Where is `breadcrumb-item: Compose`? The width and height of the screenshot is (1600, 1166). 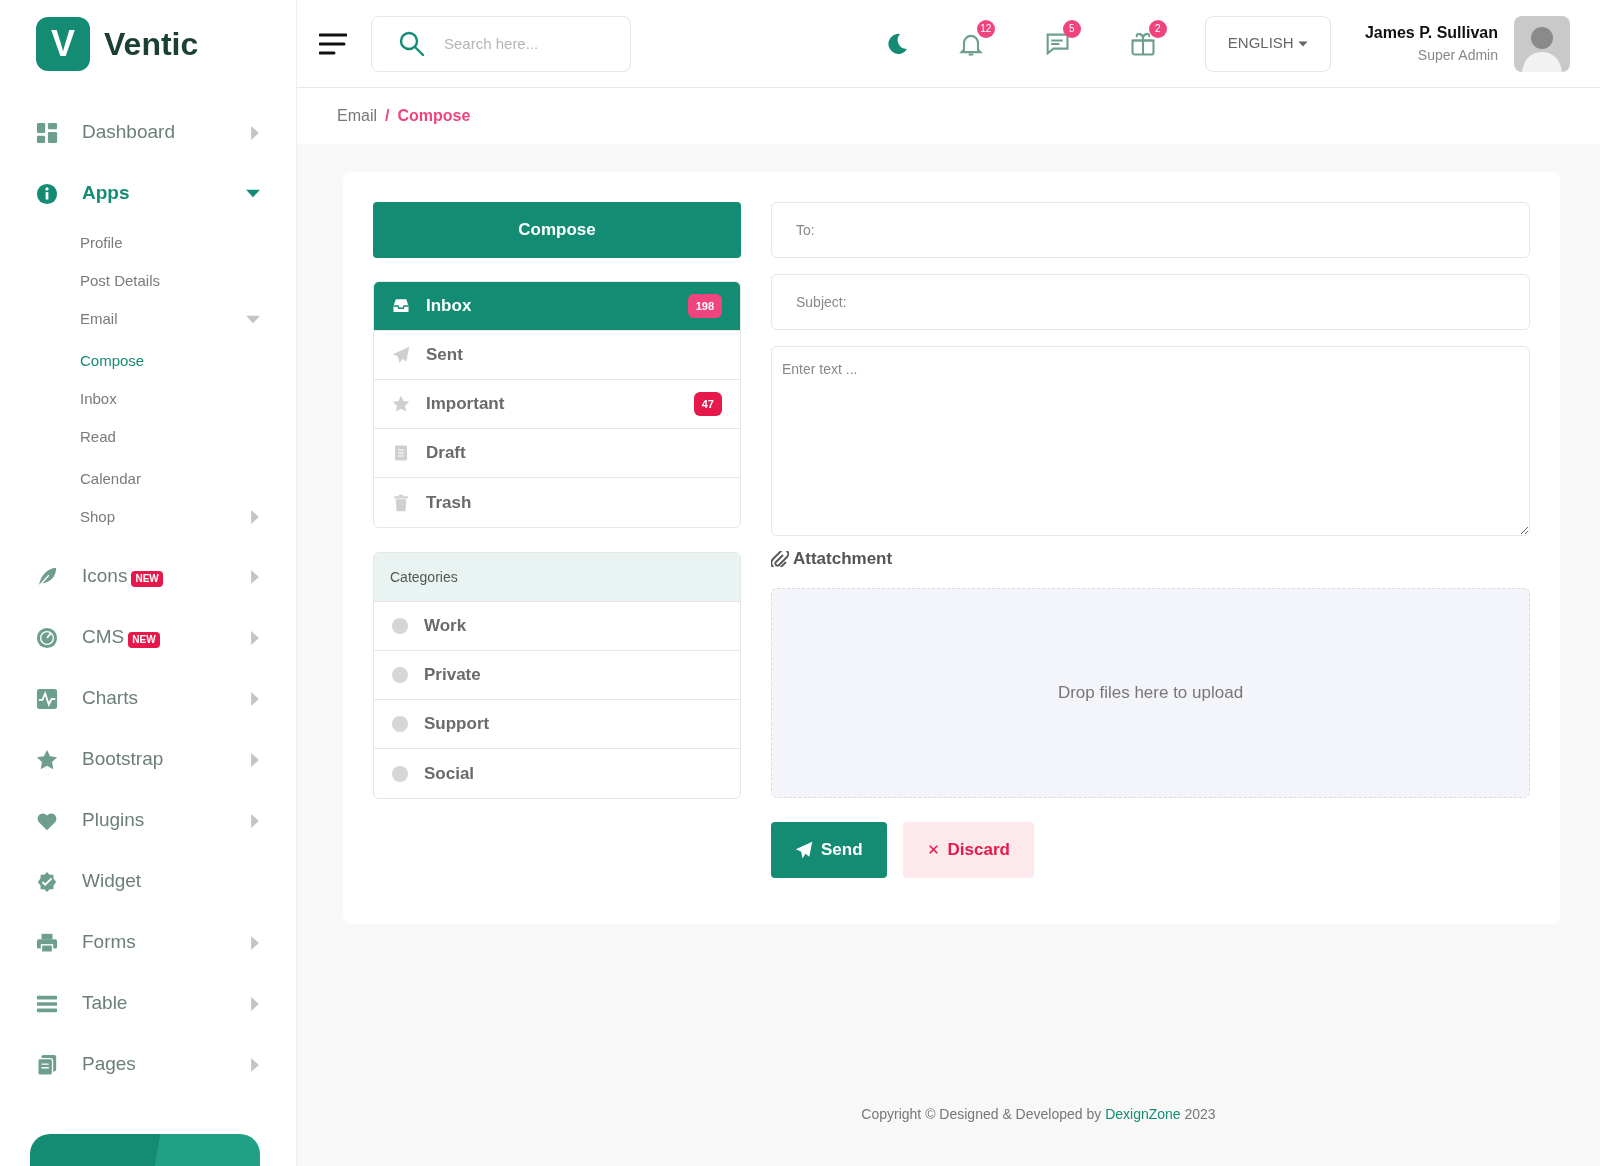 breadcrumb-item: Compose is located at coordinates (434, 116).